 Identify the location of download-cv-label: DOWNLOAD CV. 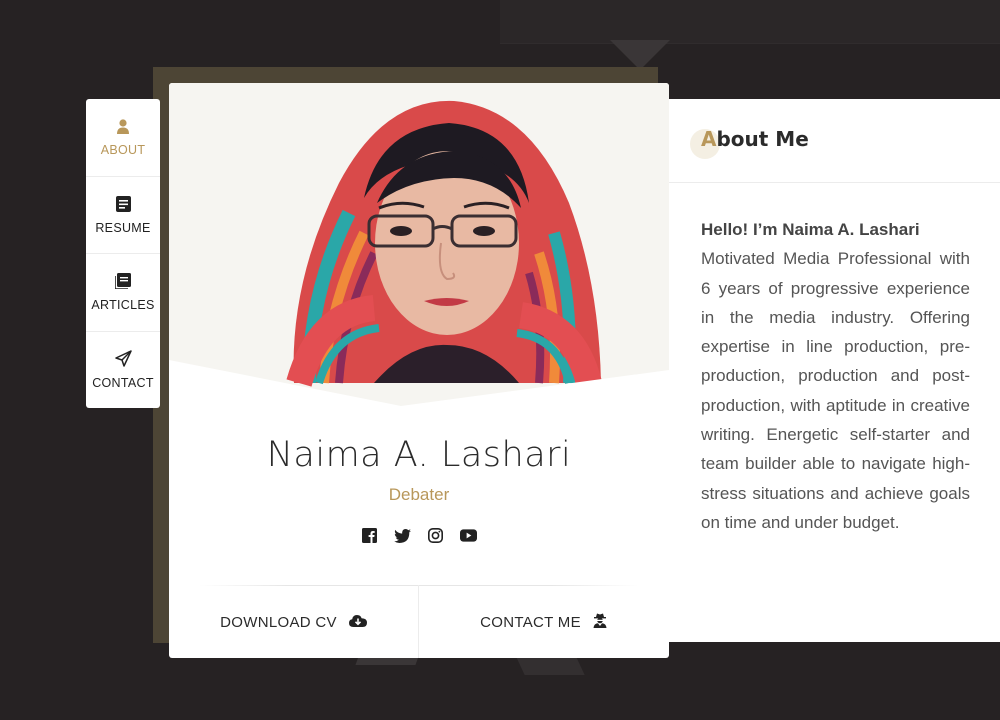
(278, 622).